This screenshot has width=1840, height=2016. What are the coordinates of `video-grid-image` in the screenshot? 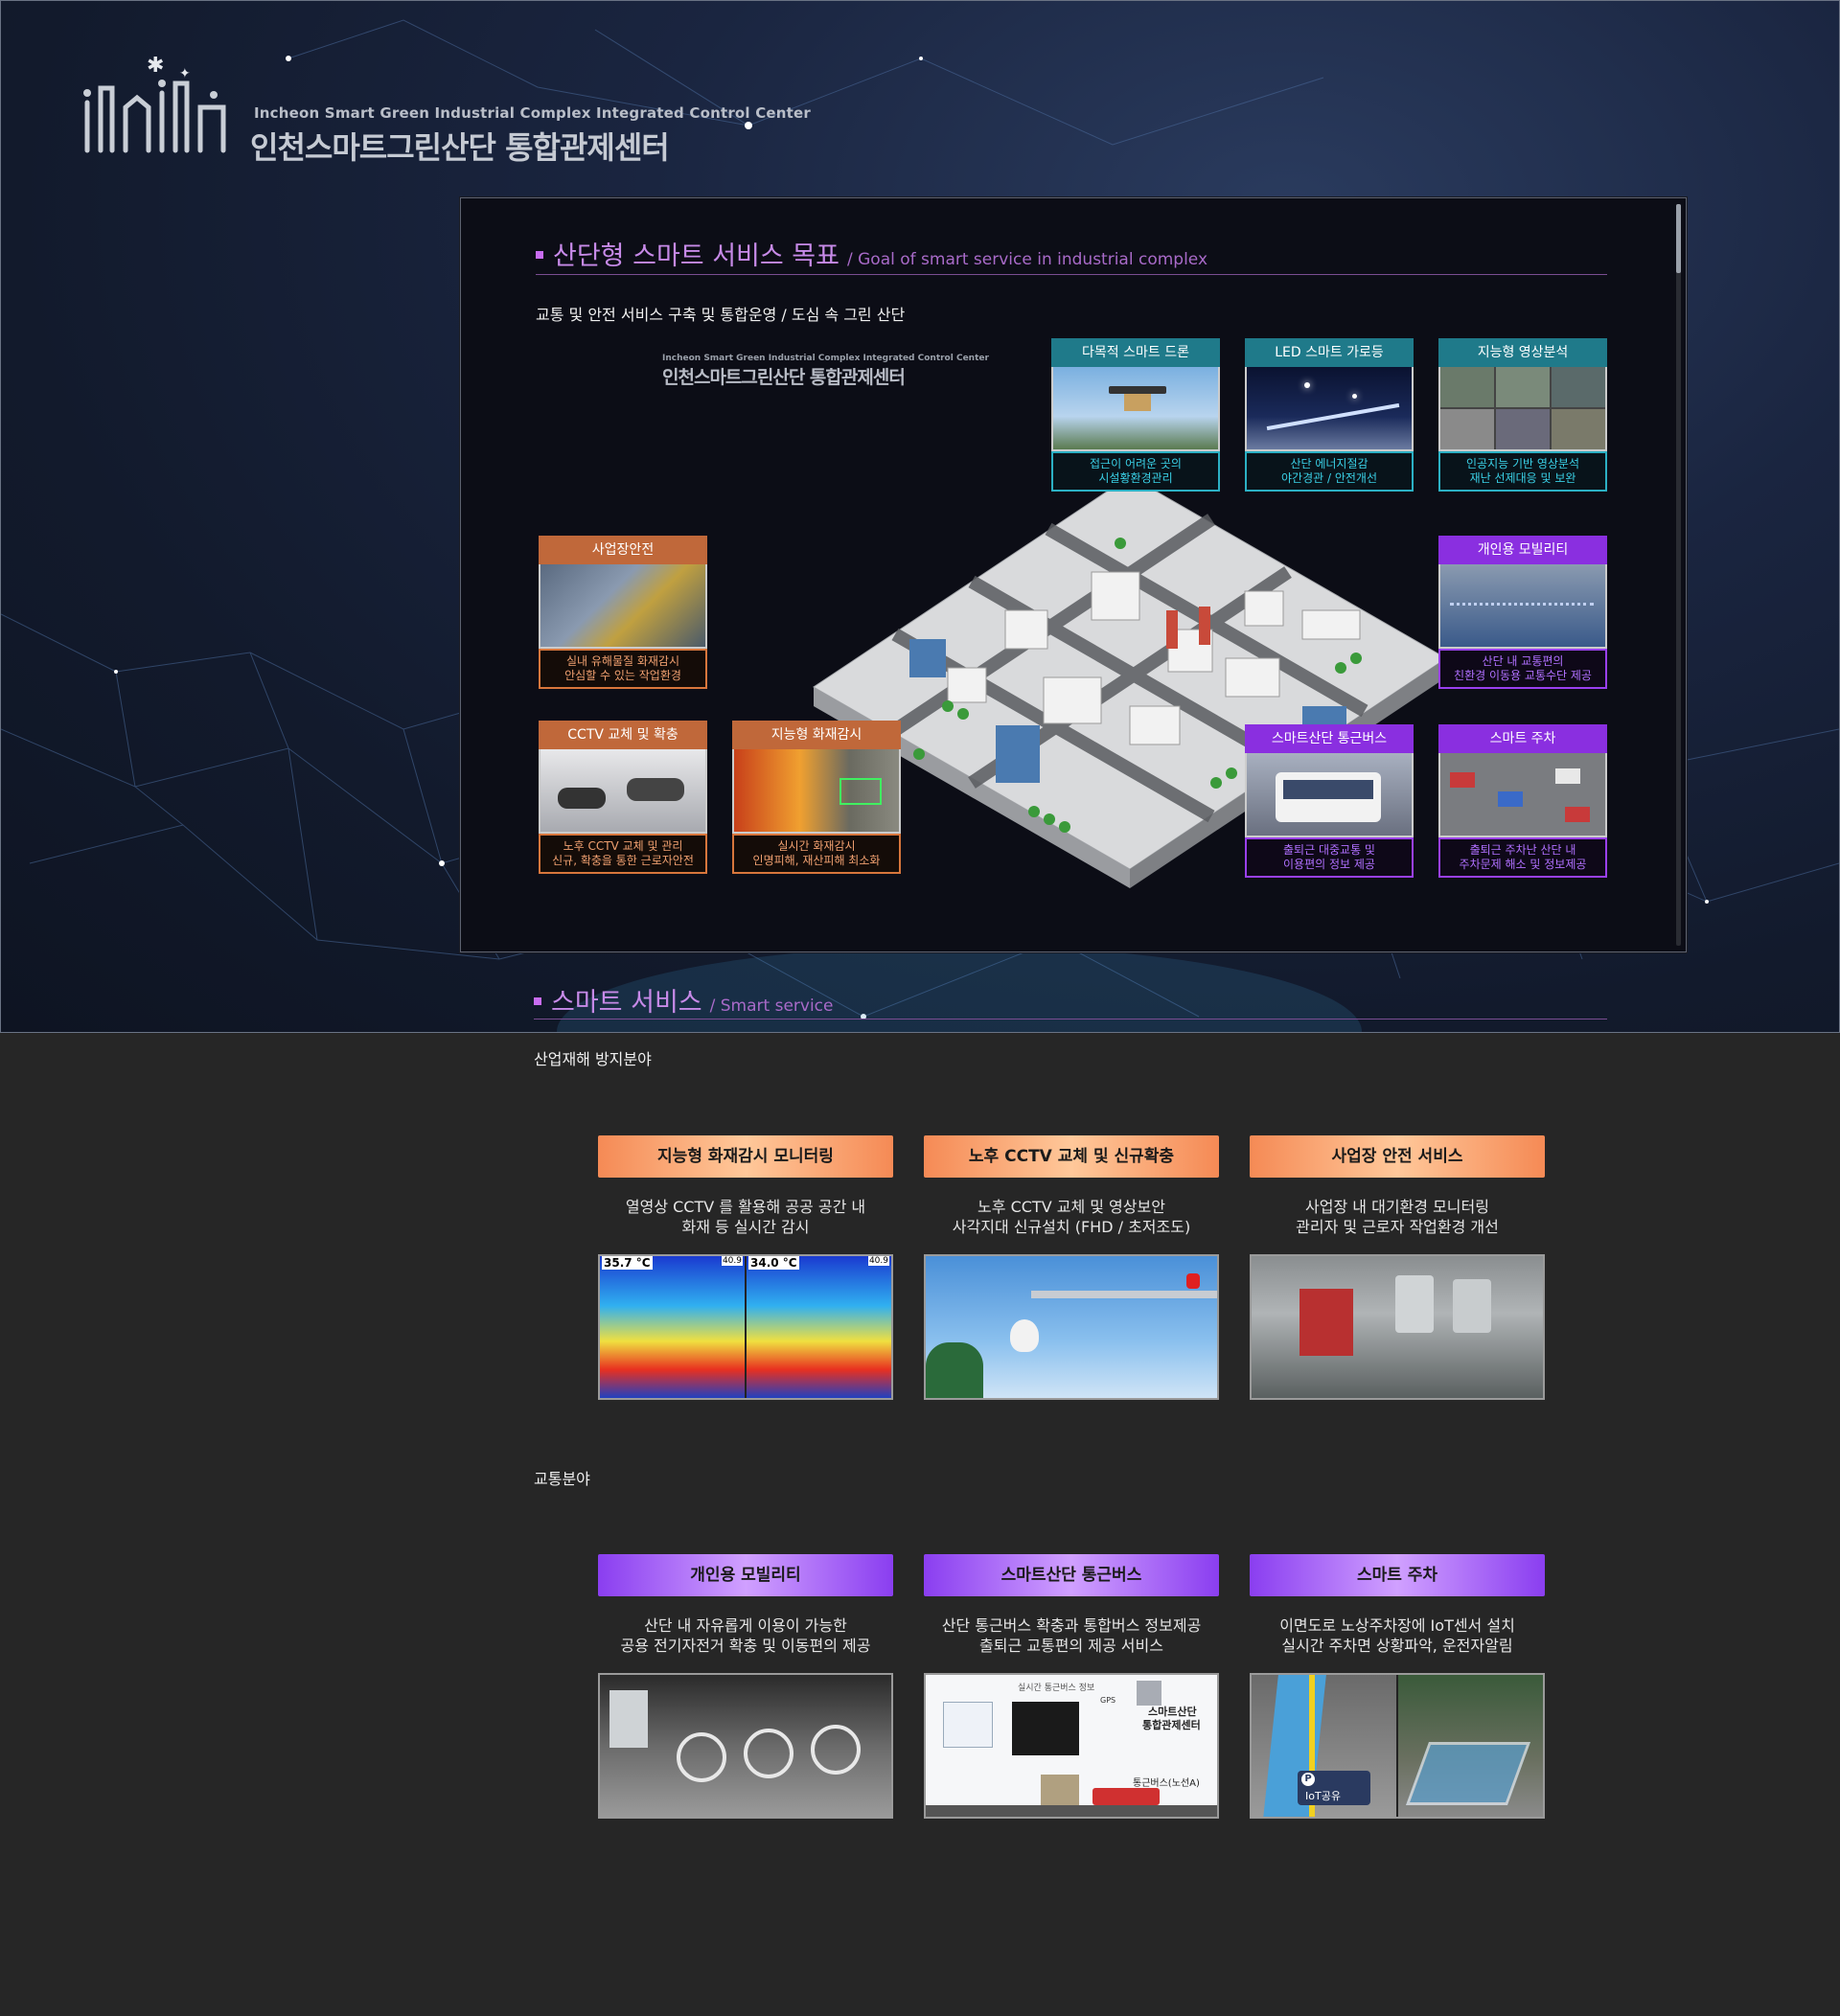 It's located at (1522, 409).